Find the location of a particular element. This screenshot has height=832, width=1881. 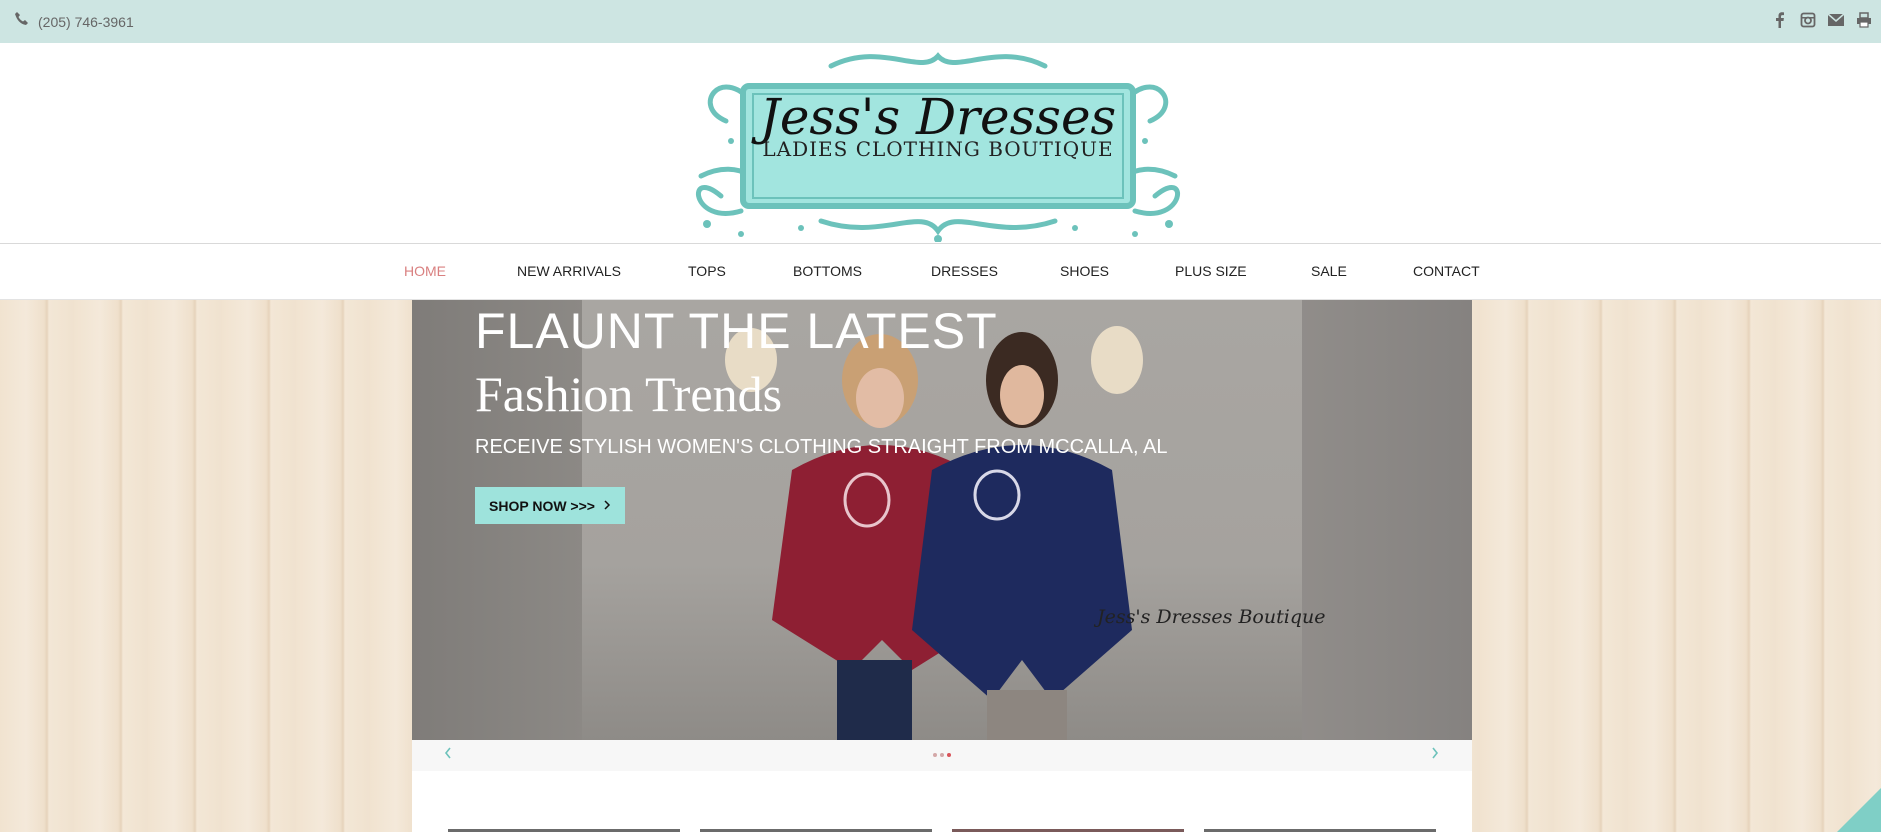

phone-number: (205) 746-3961 is located at coordinates (86, 21).